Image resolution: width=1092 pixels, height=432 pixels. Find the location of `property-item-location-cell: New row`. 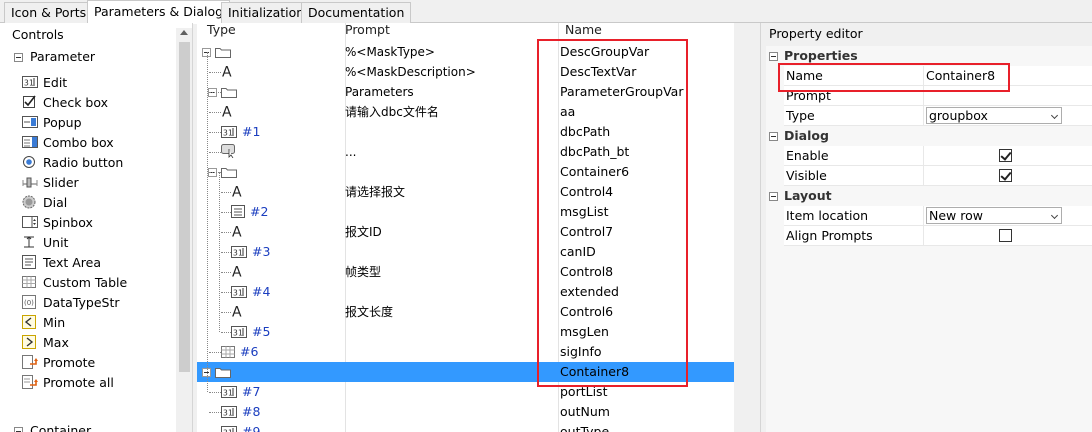

property-item-location-cell: New row is located at coordinates (1007, 216).